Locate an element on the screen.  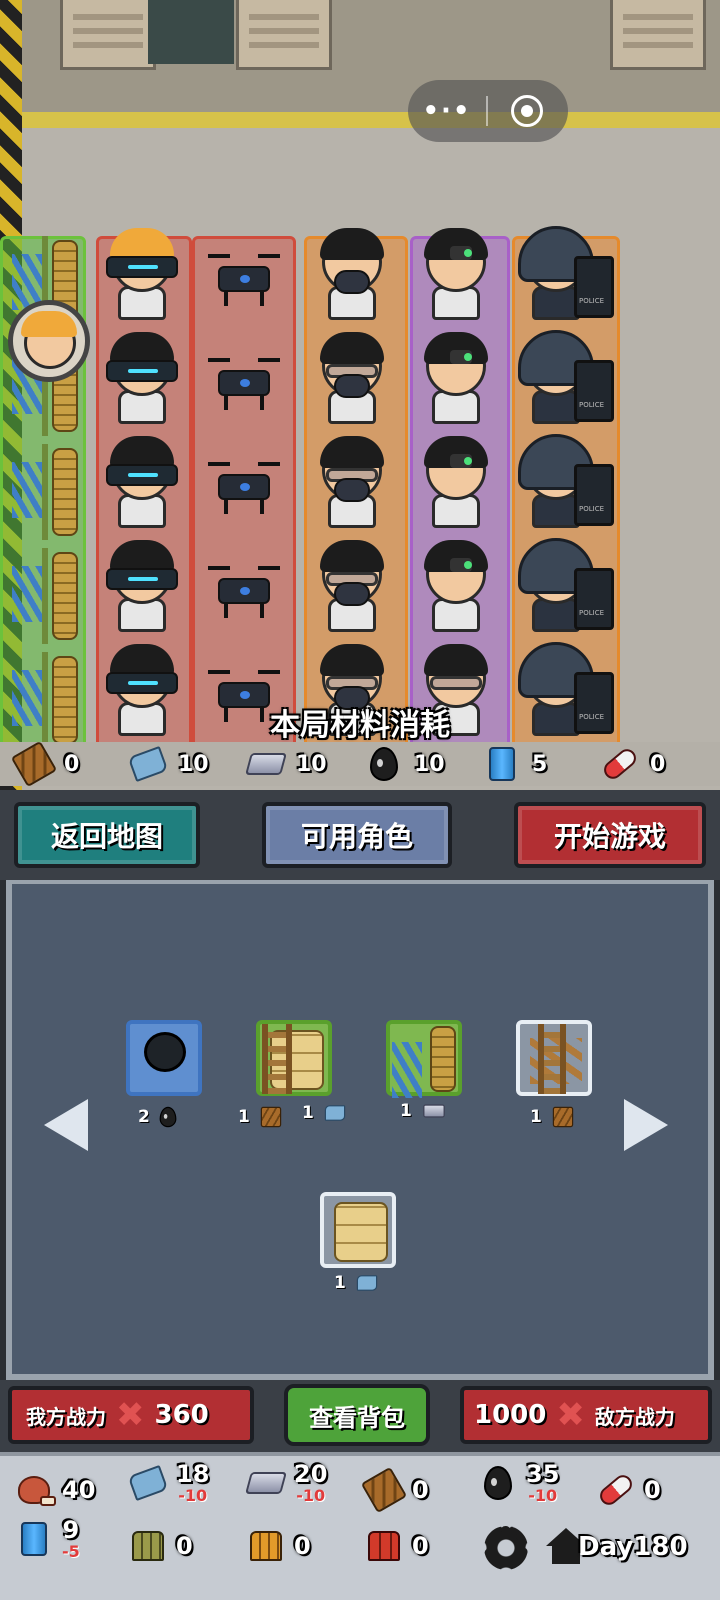
more-menu-button: •·• is located at coordinates (447, 111).